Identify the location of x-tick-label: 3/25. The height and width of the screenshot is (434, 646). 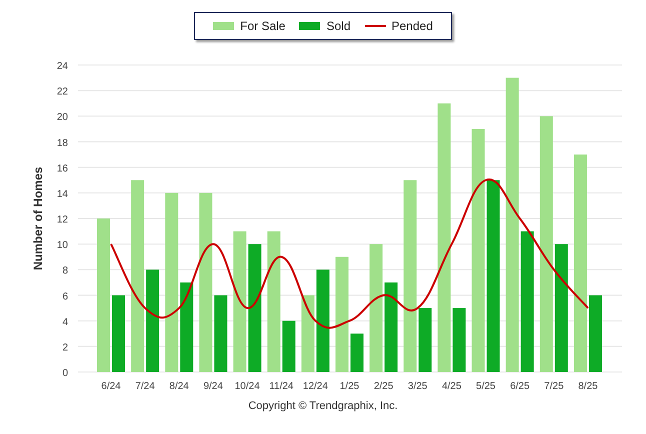
(418, 385).